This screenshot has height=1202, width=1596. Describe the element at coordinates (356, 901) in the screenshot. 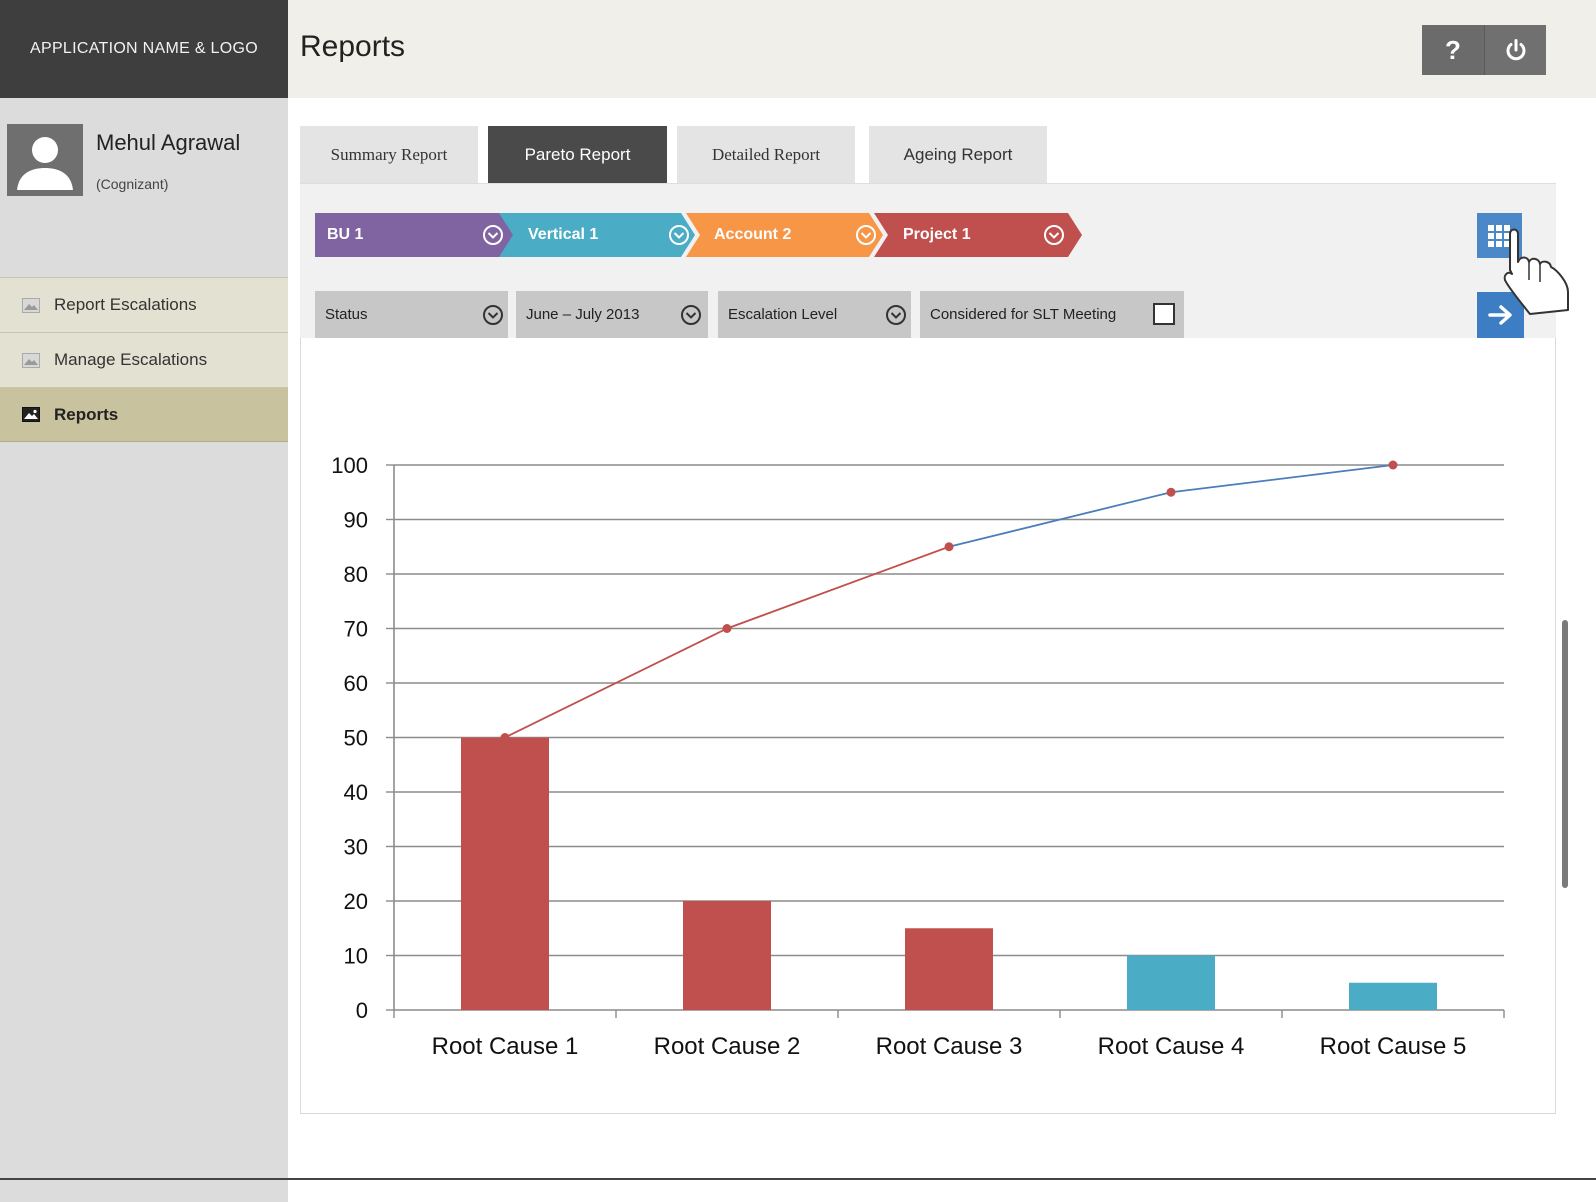

I see `y-tick-label: 20` at that location.